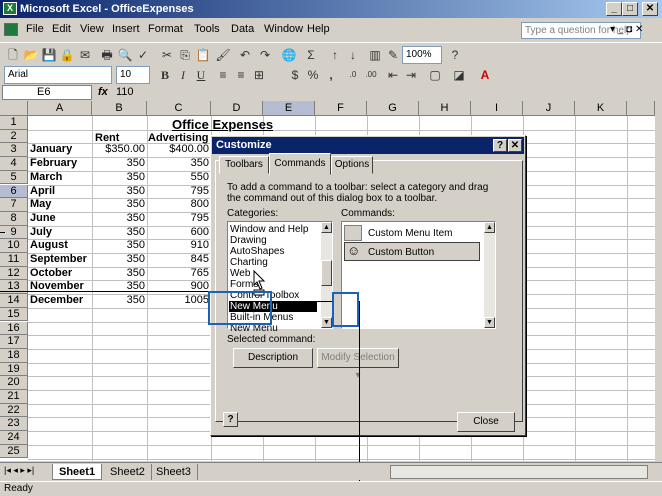 The image size is (662, 496). Describe the element at coordinates (126, 29) in the screenshot. I see `menu-insert: Insert` at that location.